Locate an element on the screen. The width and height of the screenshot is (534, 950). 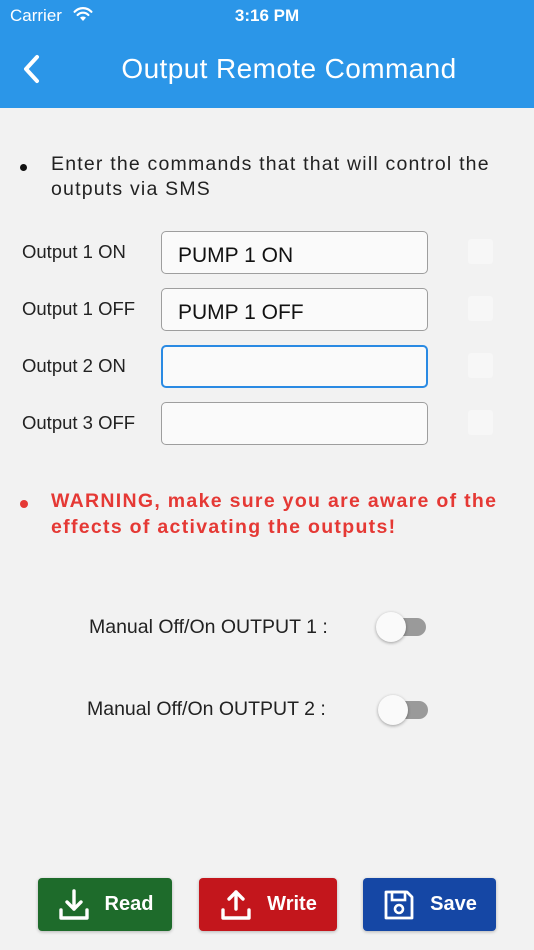
bullet-dot is located at coordinates (23, 167).